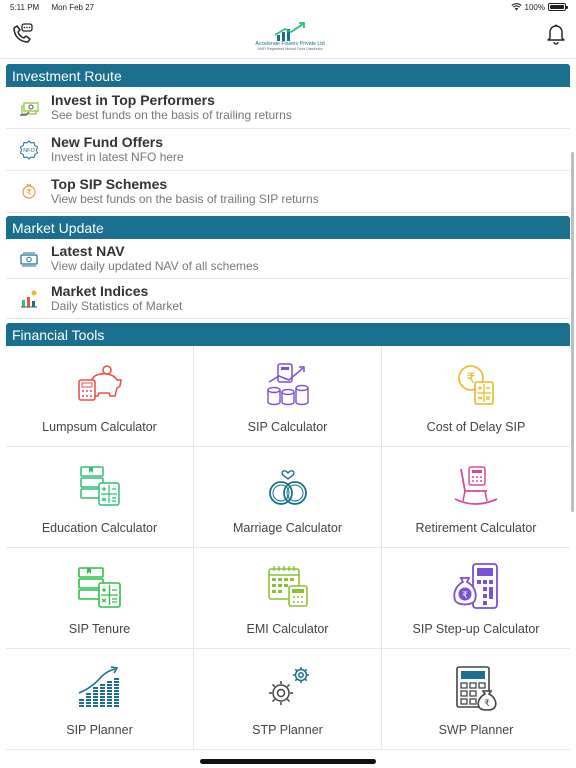 The height and width of the screenshot is (768, 576). I want to click on tool-cost-of-delay-sip: ₹ Cost of Delay SIP, so click(476, 396).